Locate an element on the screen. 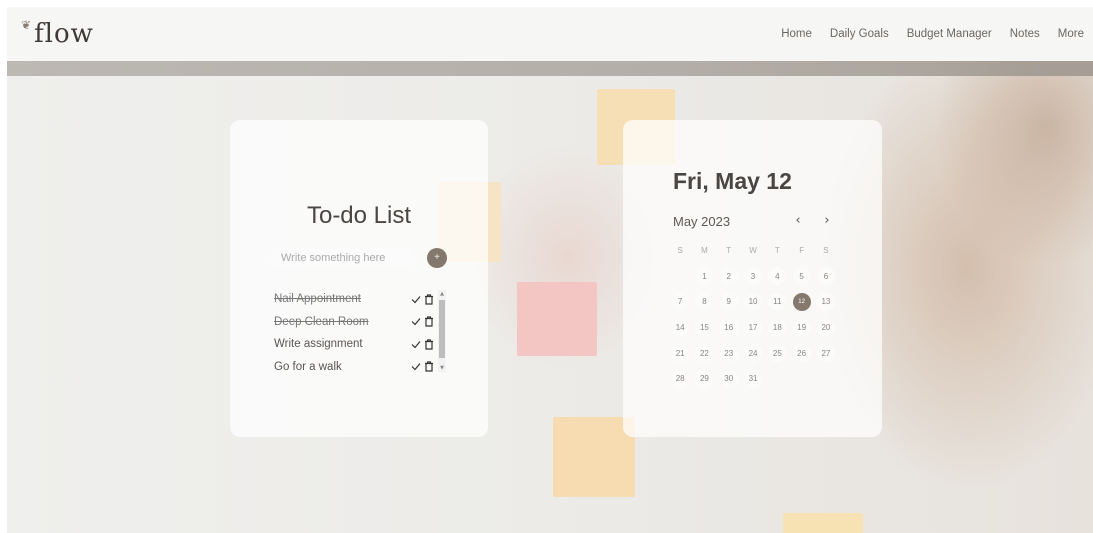  todo-input is located at coordinates (342, 258).